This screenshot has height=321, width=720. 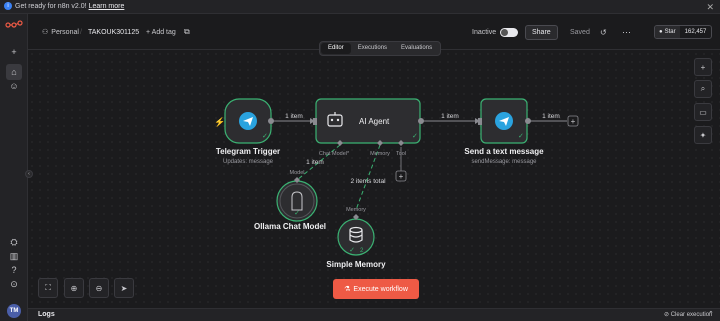 I want to click on zoom-in-icon: ⊕, so click(x=74, y=288).